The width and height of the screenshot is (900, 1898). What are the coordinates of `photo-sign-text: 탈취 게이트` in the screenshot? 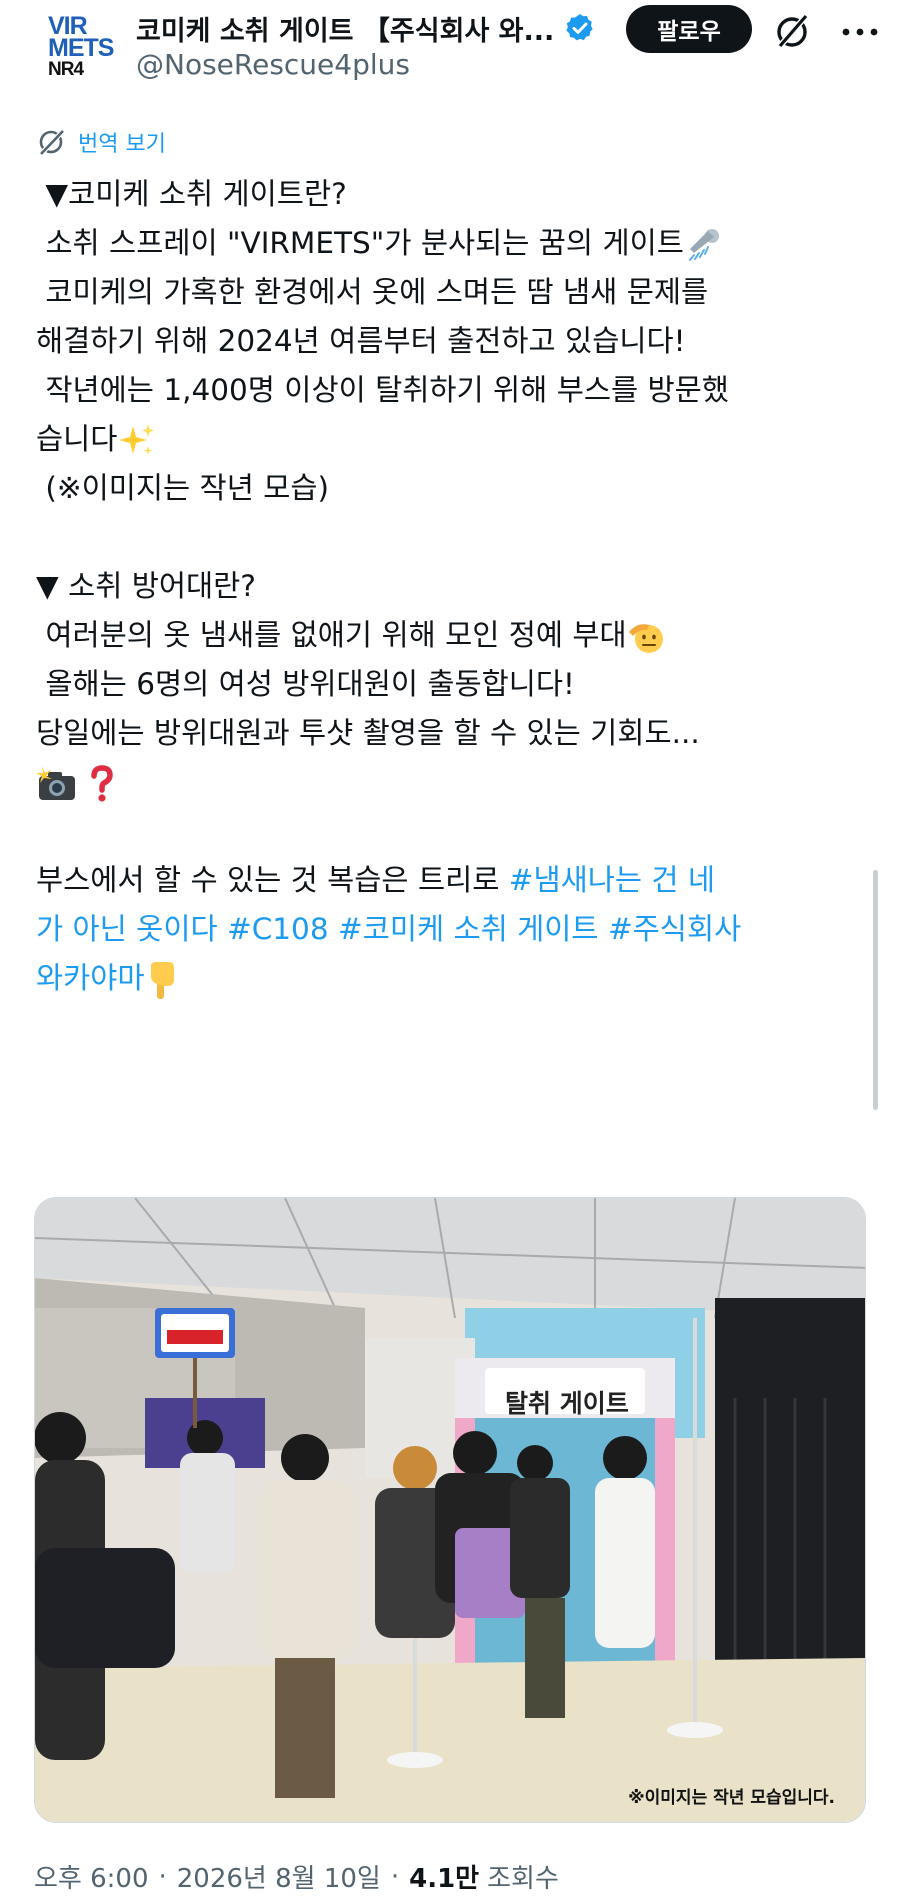 It's located at (567, 1403).